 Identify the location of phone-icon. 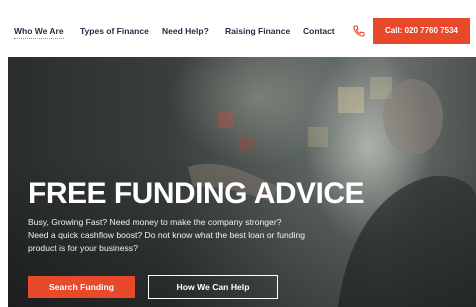
(359, 31).